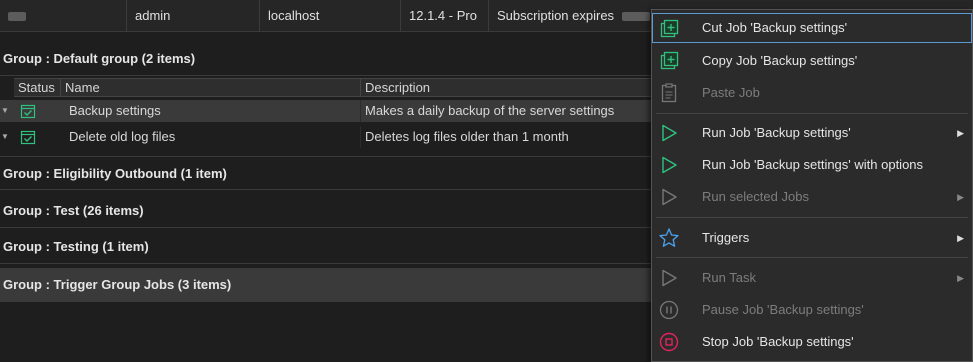 The width and height of the screenshot is (973, 362). I want to click on menu-item-copy-job: Copy Job 'Backup settings', so click(812, 61).